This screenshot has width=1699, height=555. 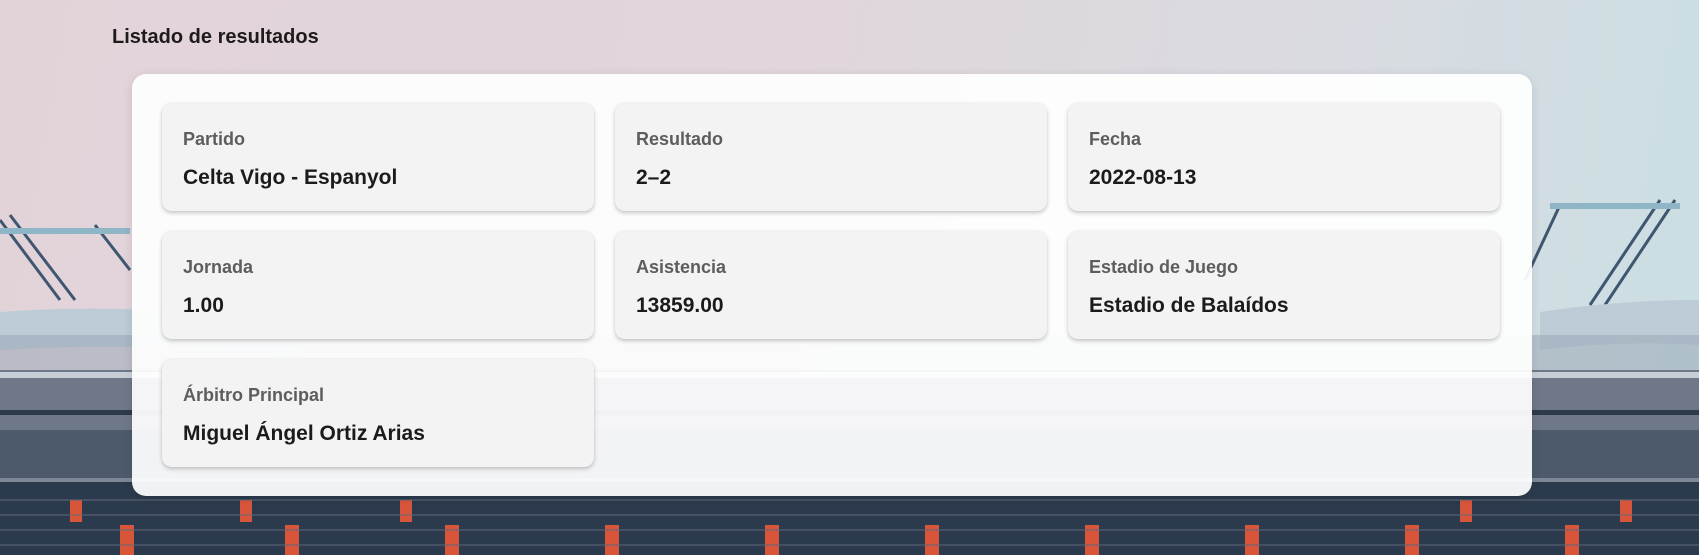 I want to click on attendance-label: Asistencia, so click(x=681, y=267).